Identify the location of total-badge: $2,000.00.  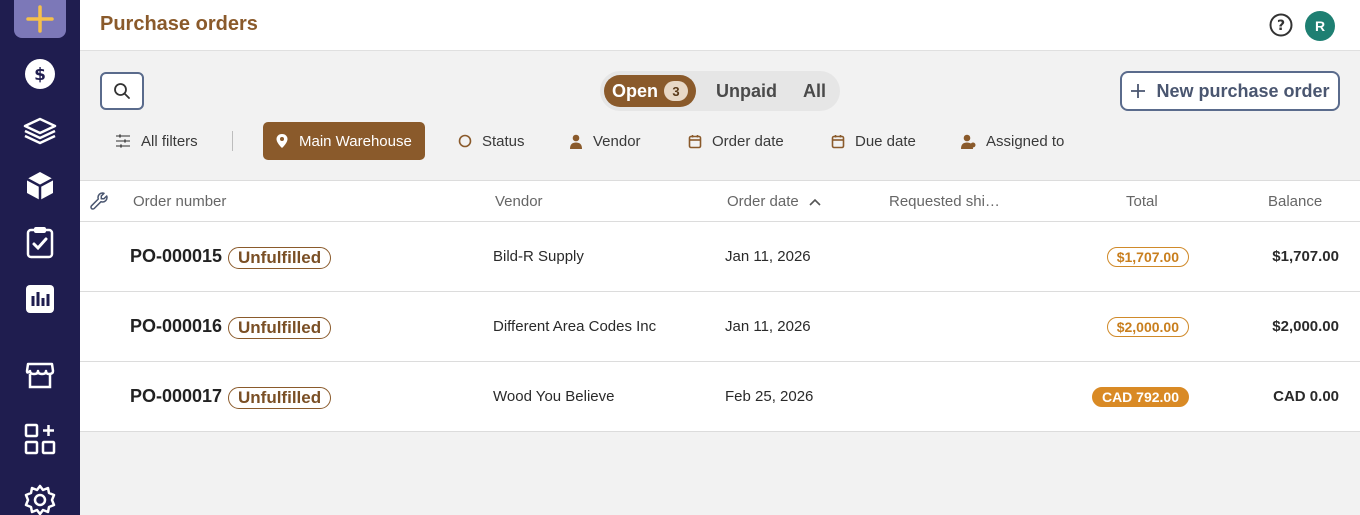
(1147, 327).